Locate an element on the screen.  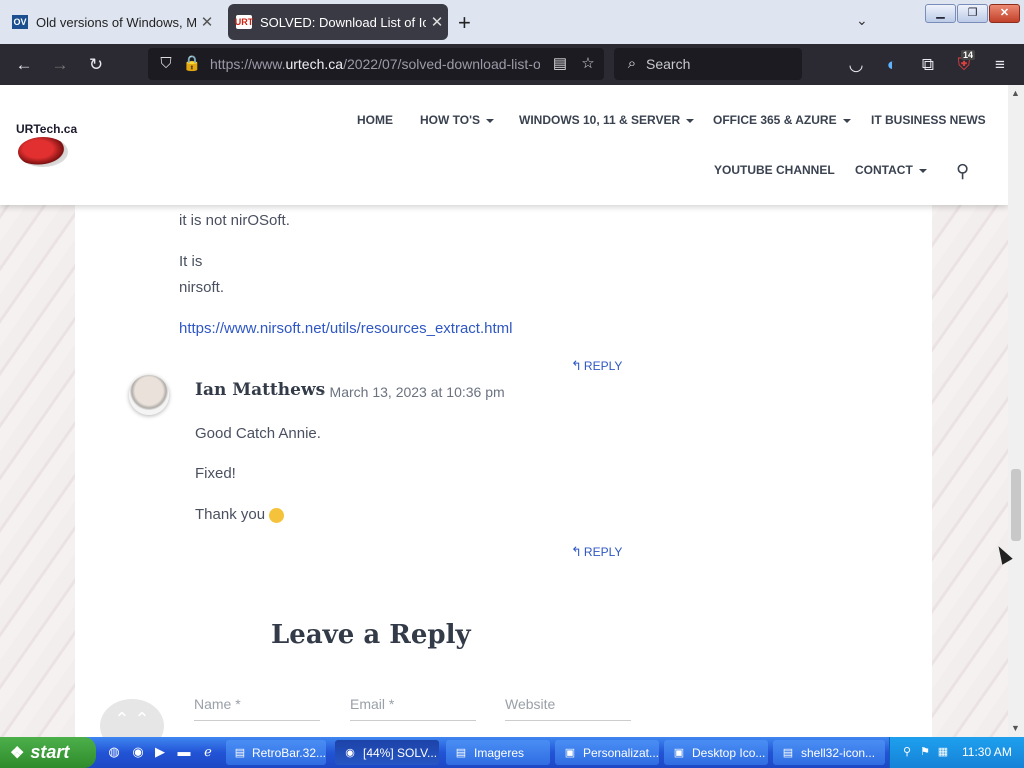
reload-icon: ↻ is located at coordinates (96, 65).